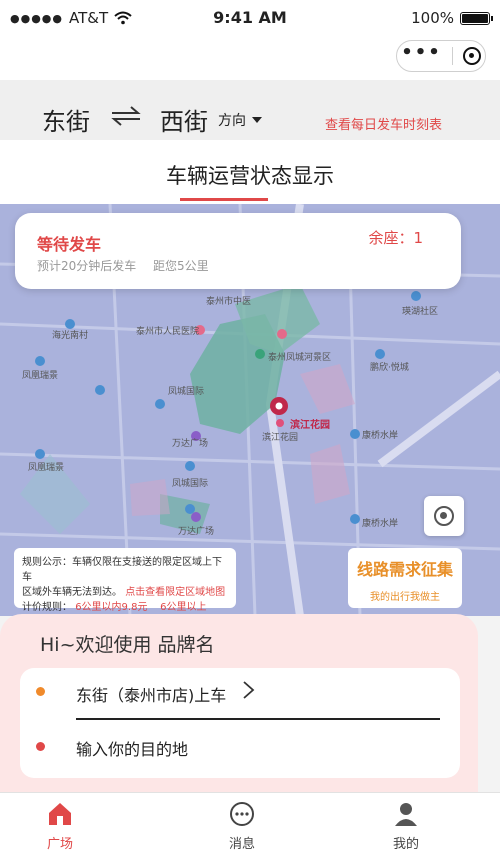  I want to click on map-label: 海光南村, so click(70, 336).